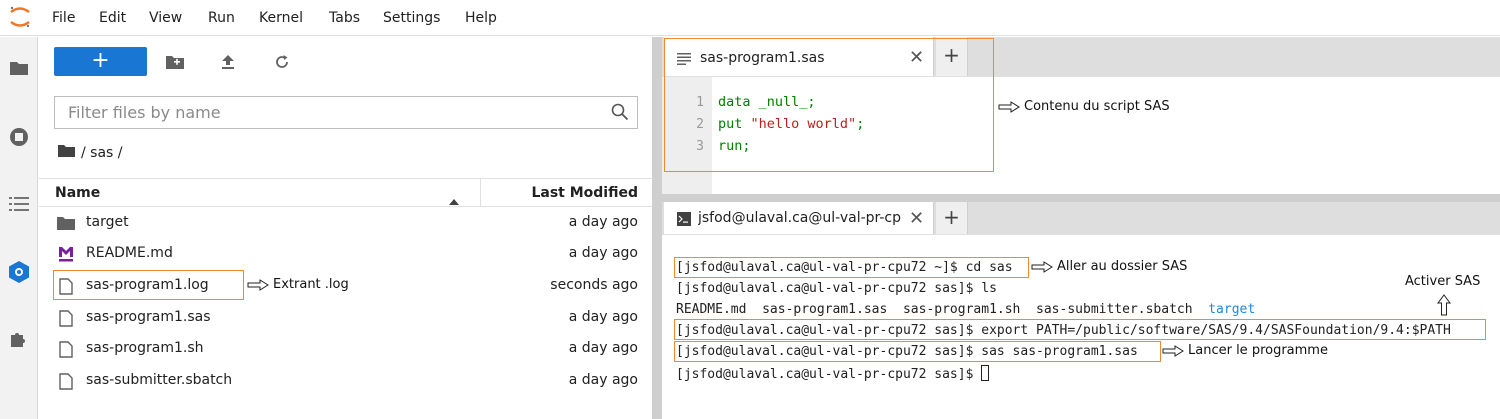 The width and height of the screenshot is (1500, 419). I want to click on running-sessions-icon, so click(19, 137).